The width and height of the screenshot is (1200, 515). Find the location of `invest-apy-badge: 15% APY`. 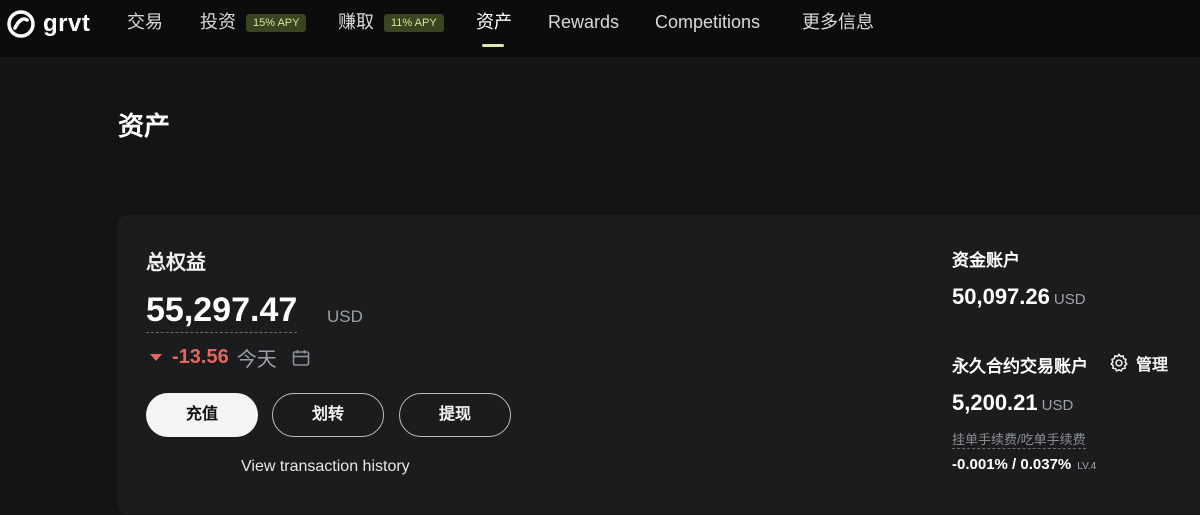

invest-apy-badge: 15% APY is located at coordinates (276, 23).